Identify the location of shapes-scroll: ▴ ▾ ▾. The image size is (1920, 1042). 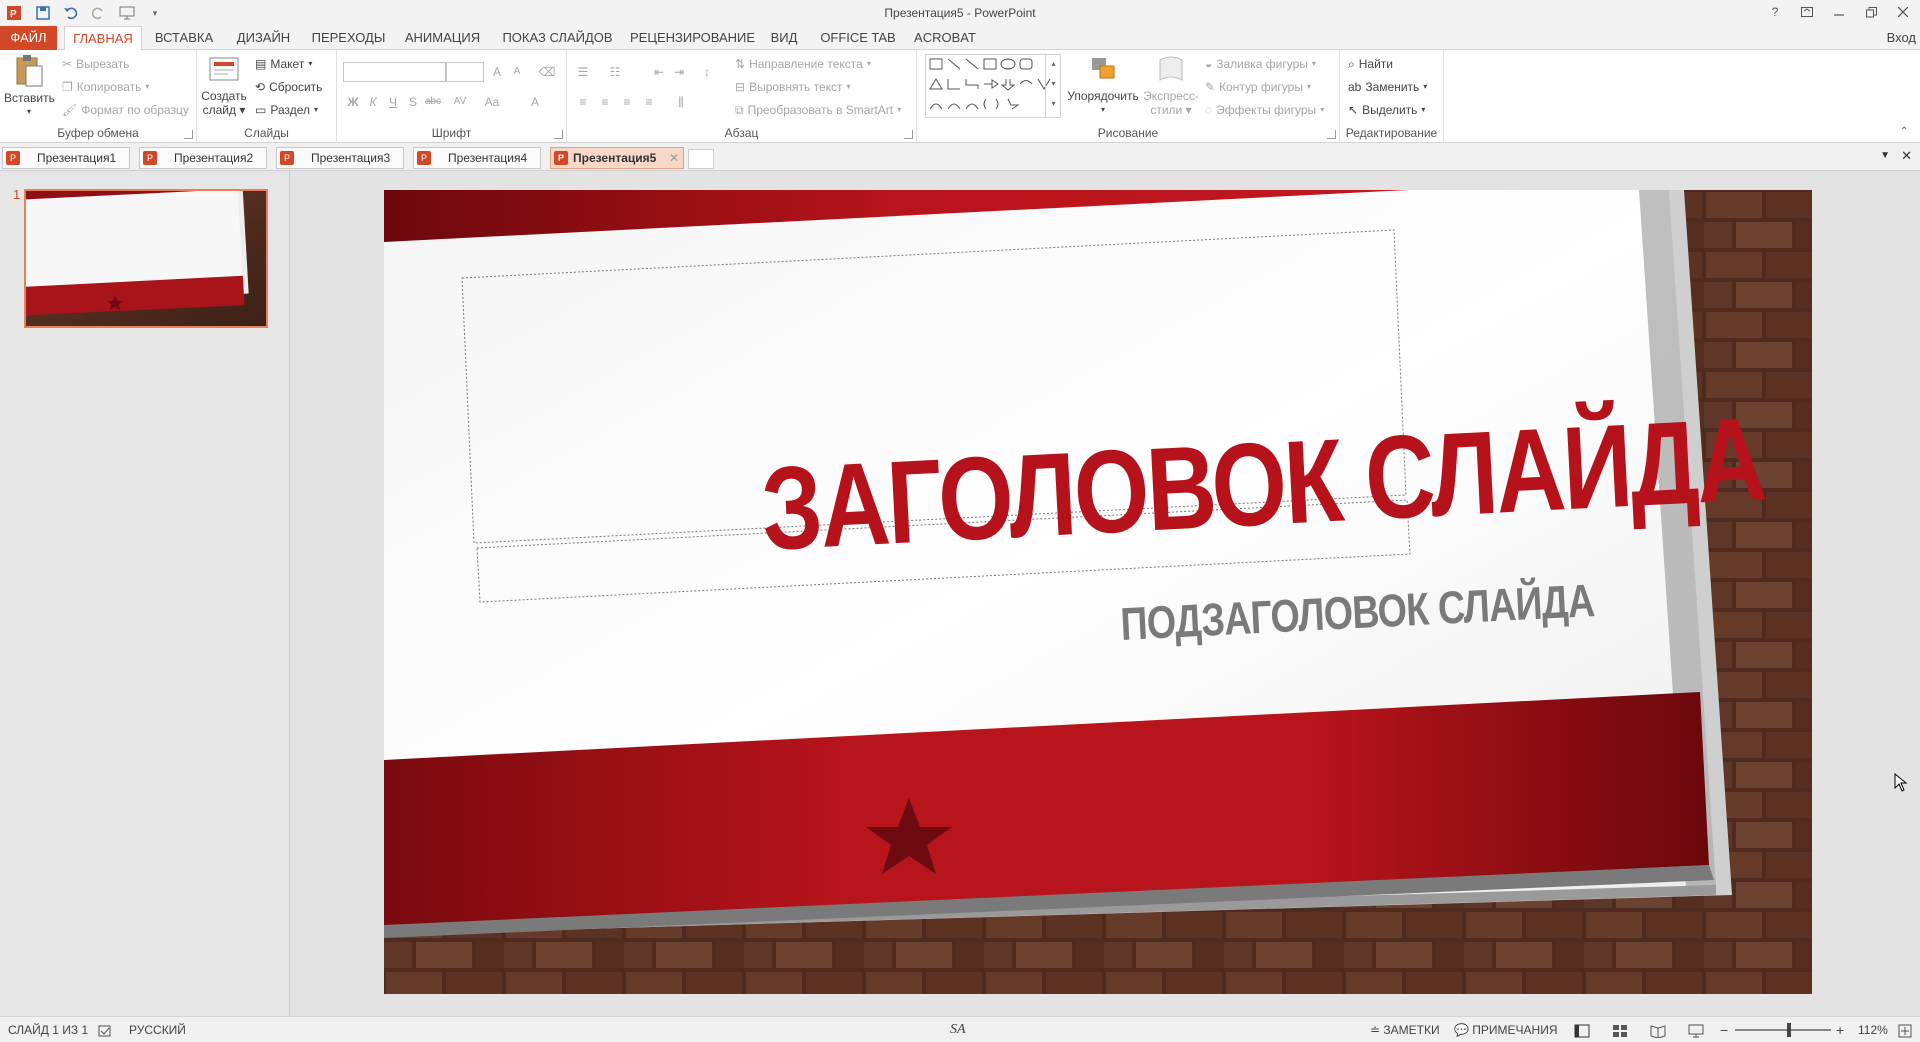
(1053, 86).